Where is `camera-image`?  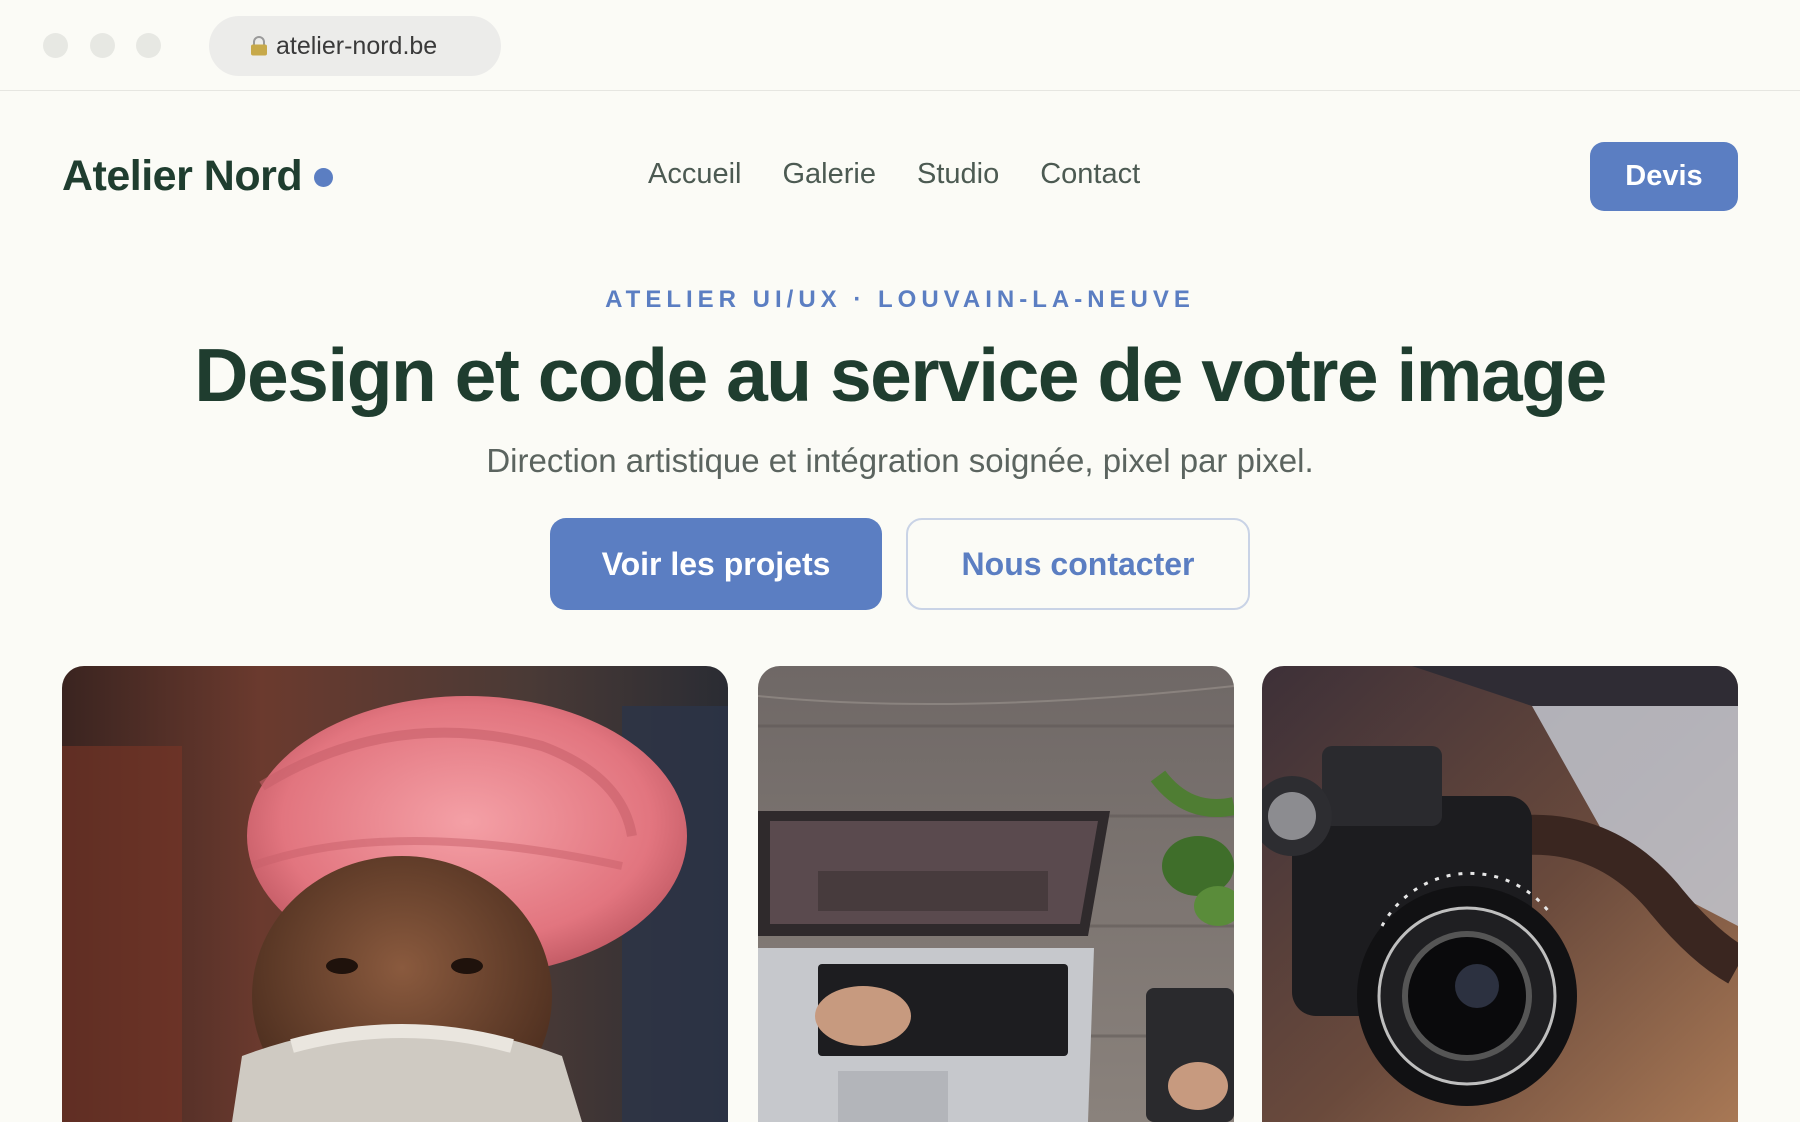
camera-image is located at coordinates (1500, 894).